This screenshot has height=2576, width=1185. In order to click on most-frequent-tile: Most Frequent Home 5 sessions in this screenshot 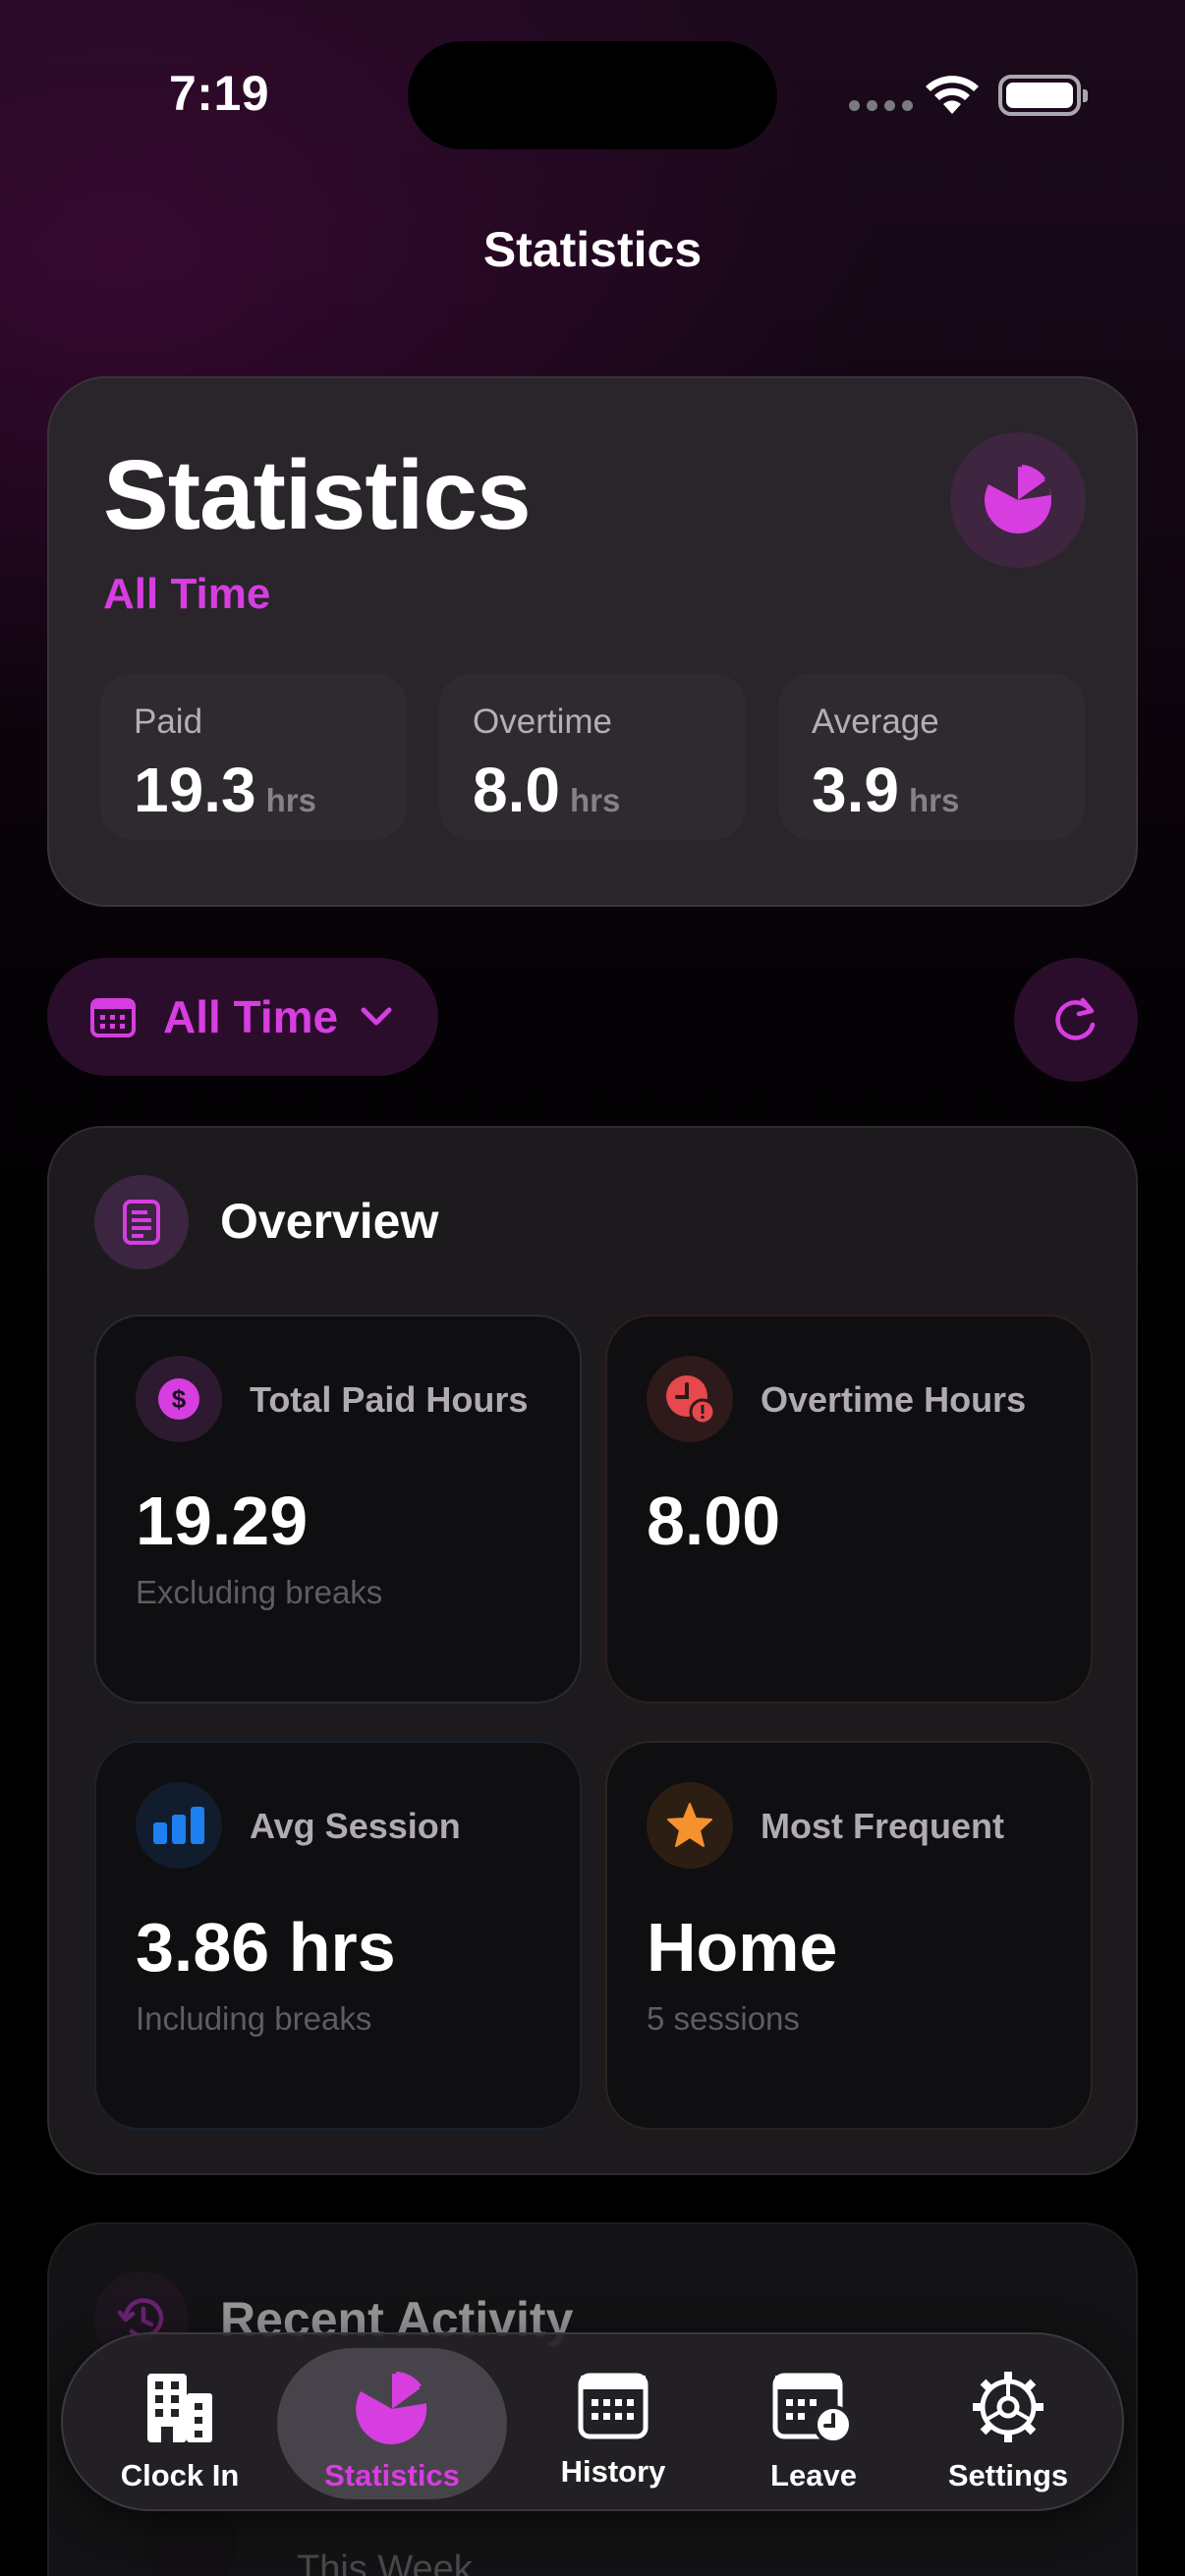, I will do `click(849, 1935)`.